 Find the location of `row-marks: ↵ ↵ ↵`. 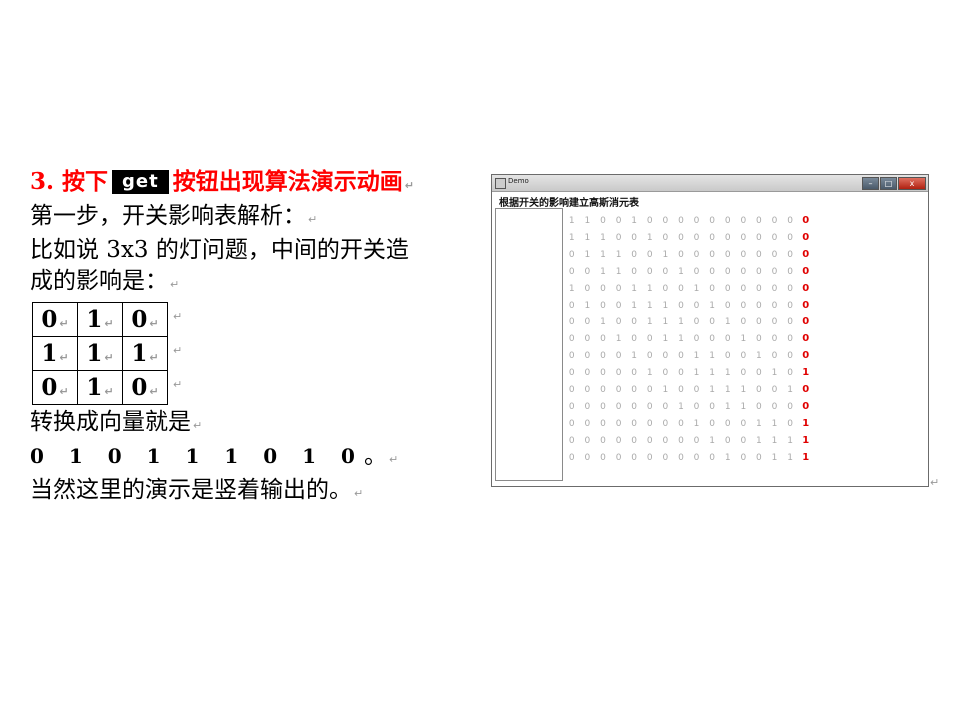

row-marks: ↵ ↵ ↵ is located at coordinates (176, 351).